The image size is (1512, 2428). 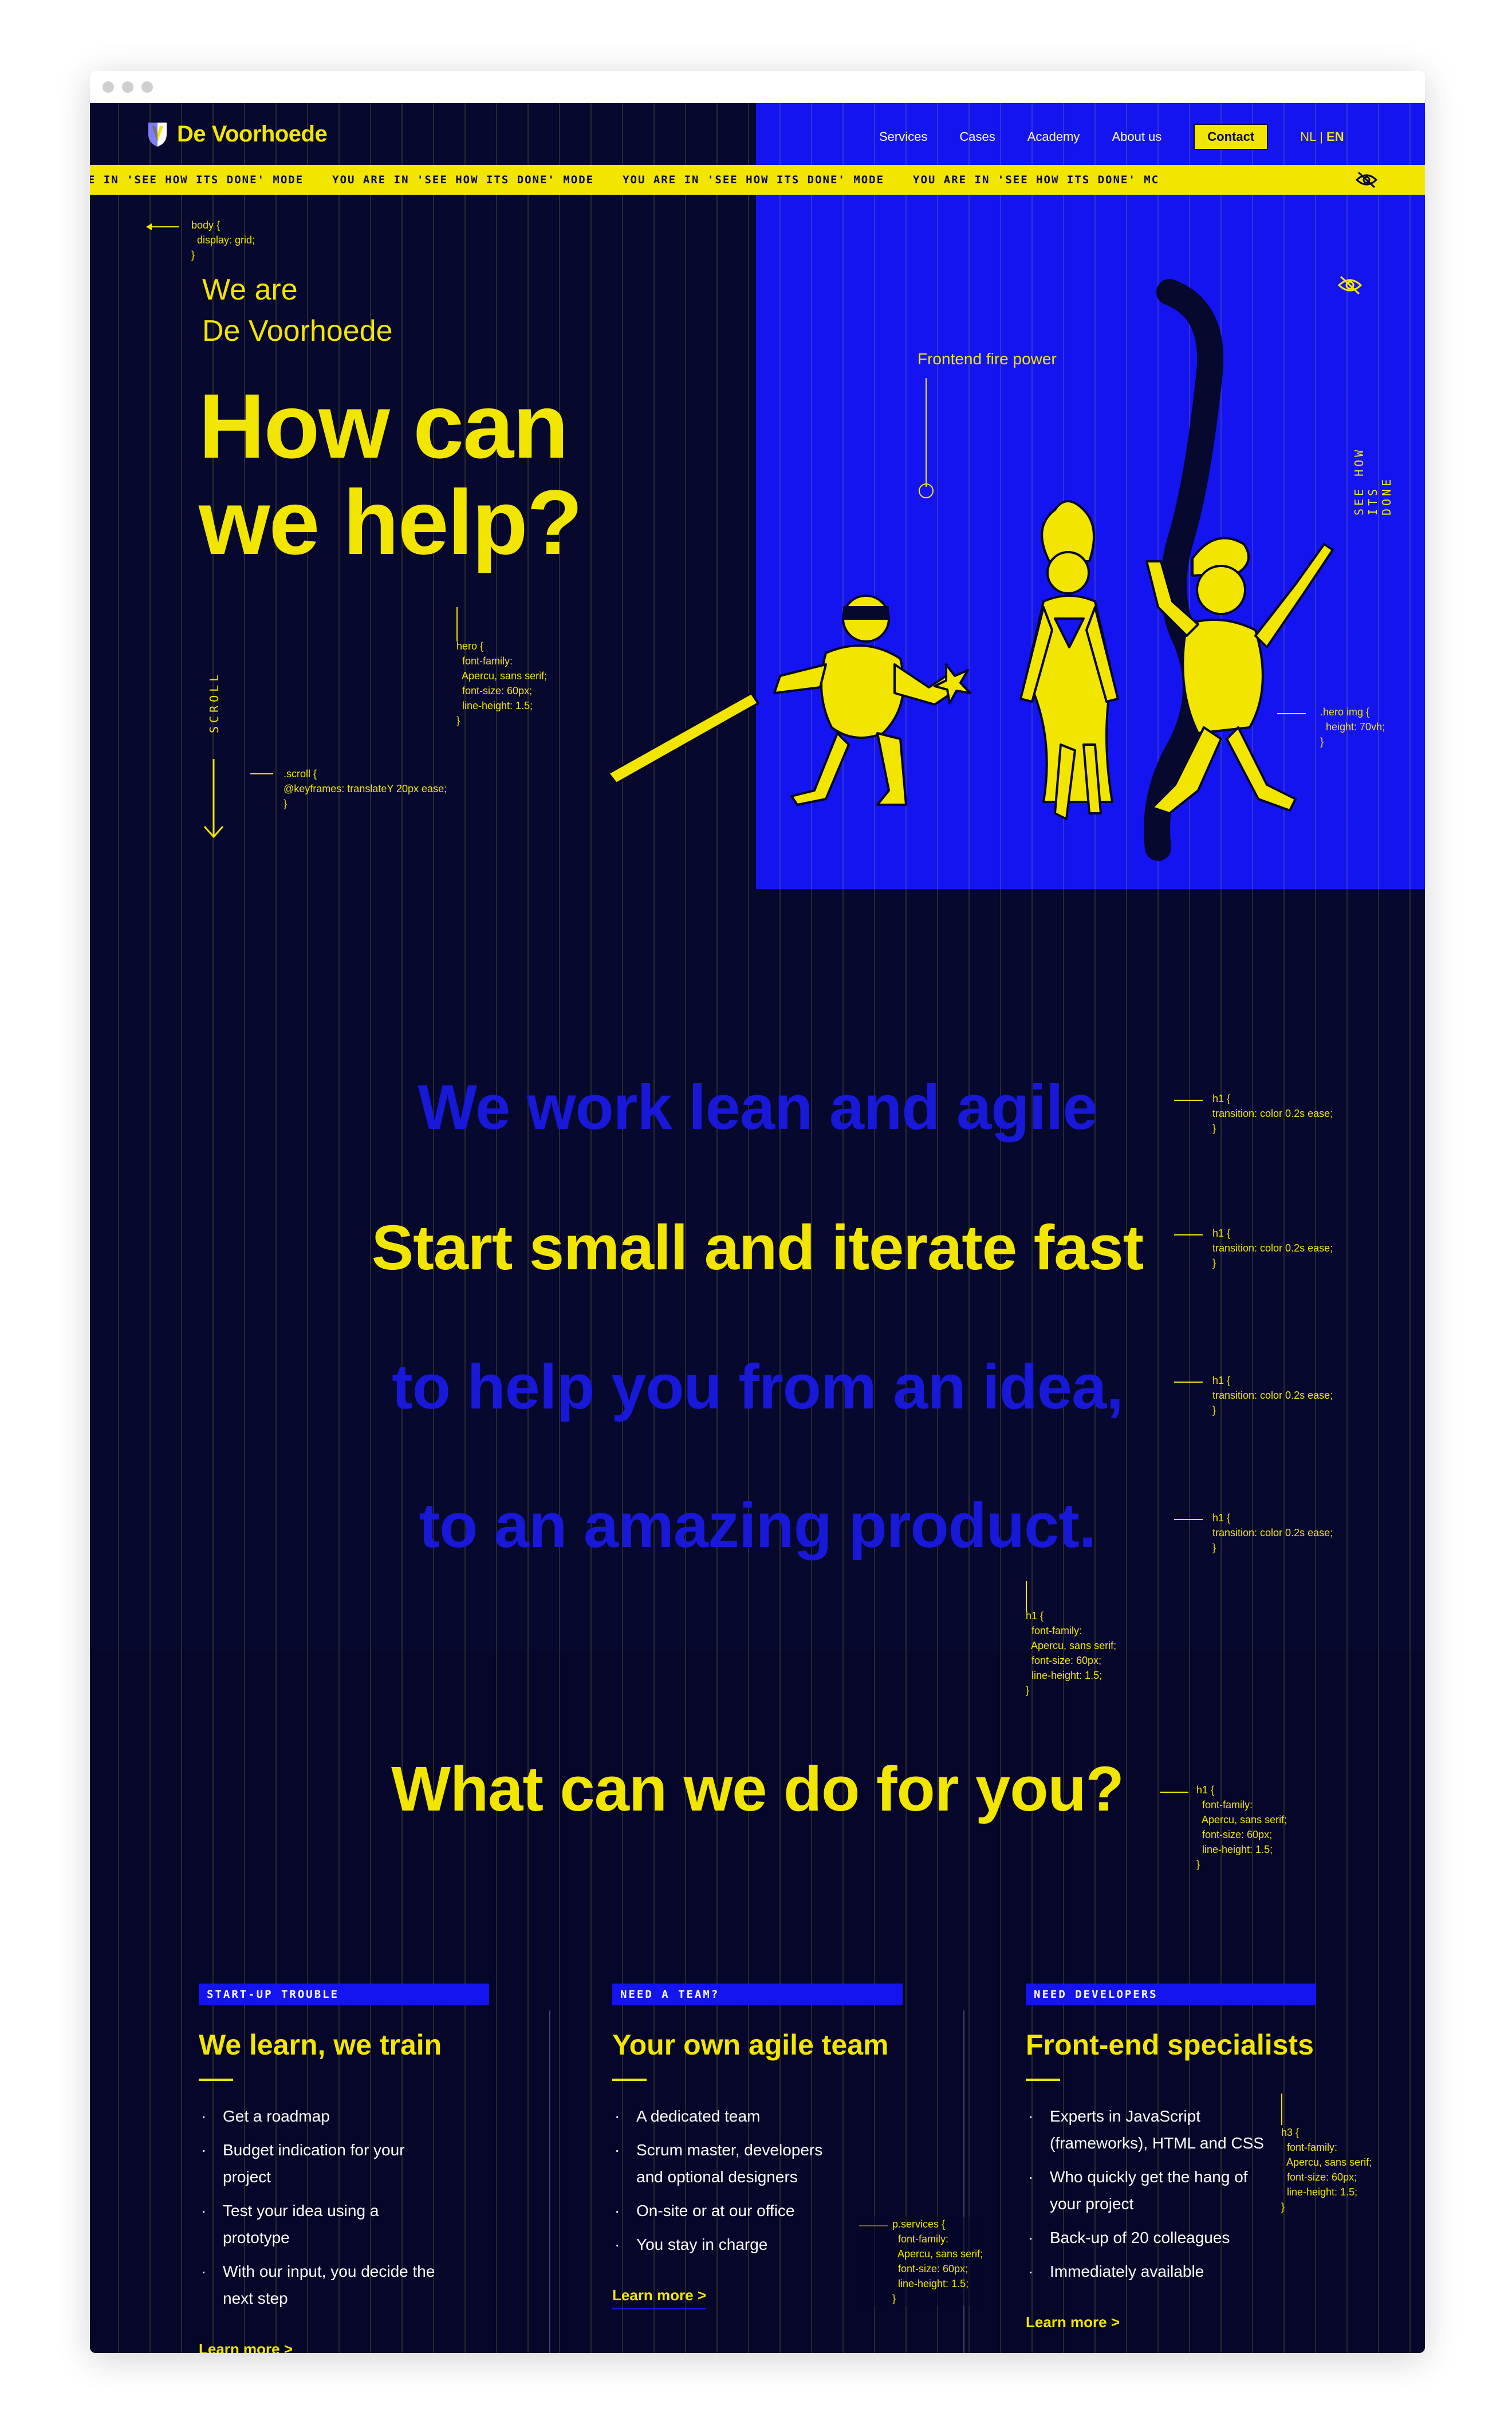 What do you see at coordinates (903, 136) in the screenshot?
I see `nav-services: Services` at bounding box center [903, 136].